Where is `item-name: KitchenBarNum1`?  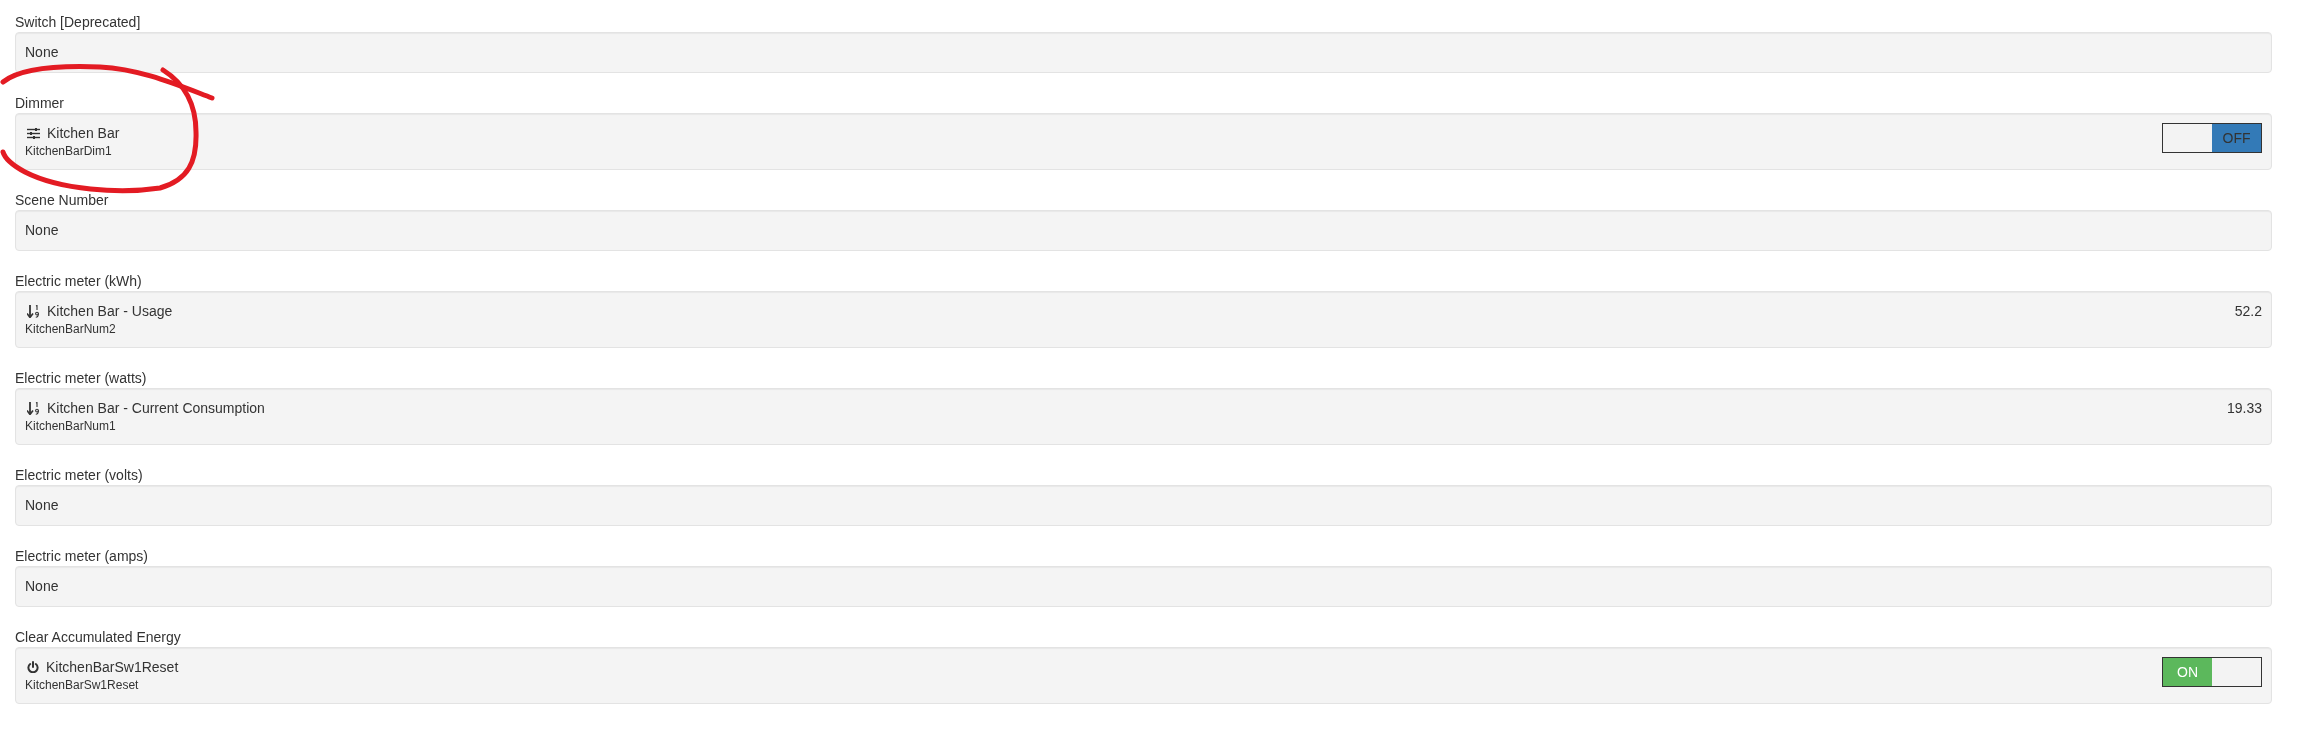
item-name: KitchenBarNum1 is located at coordinates (71, 426).